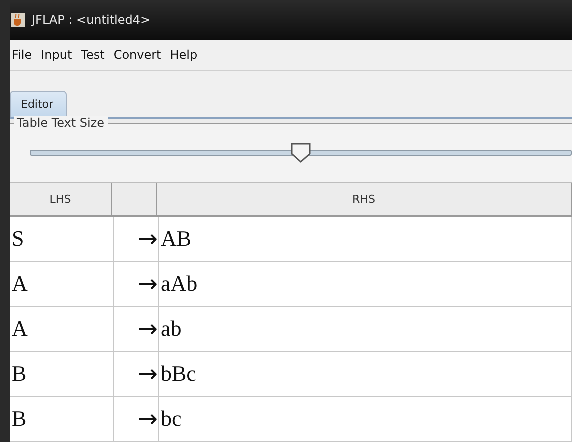 Image resolution: width=572 pixels, height=442 pixels. Describe the element at coordinates (138, 55) in the screenshot. I see `menu-item: Convert` at that location.